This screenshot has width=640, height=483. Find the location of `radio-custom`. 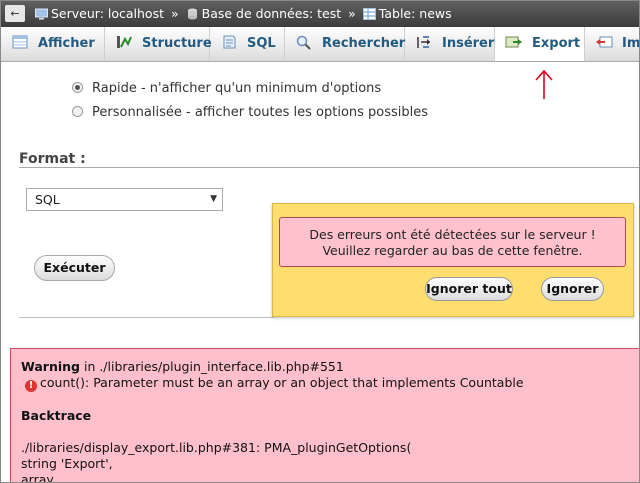

radio-custom is located at coordinates (77, 111).